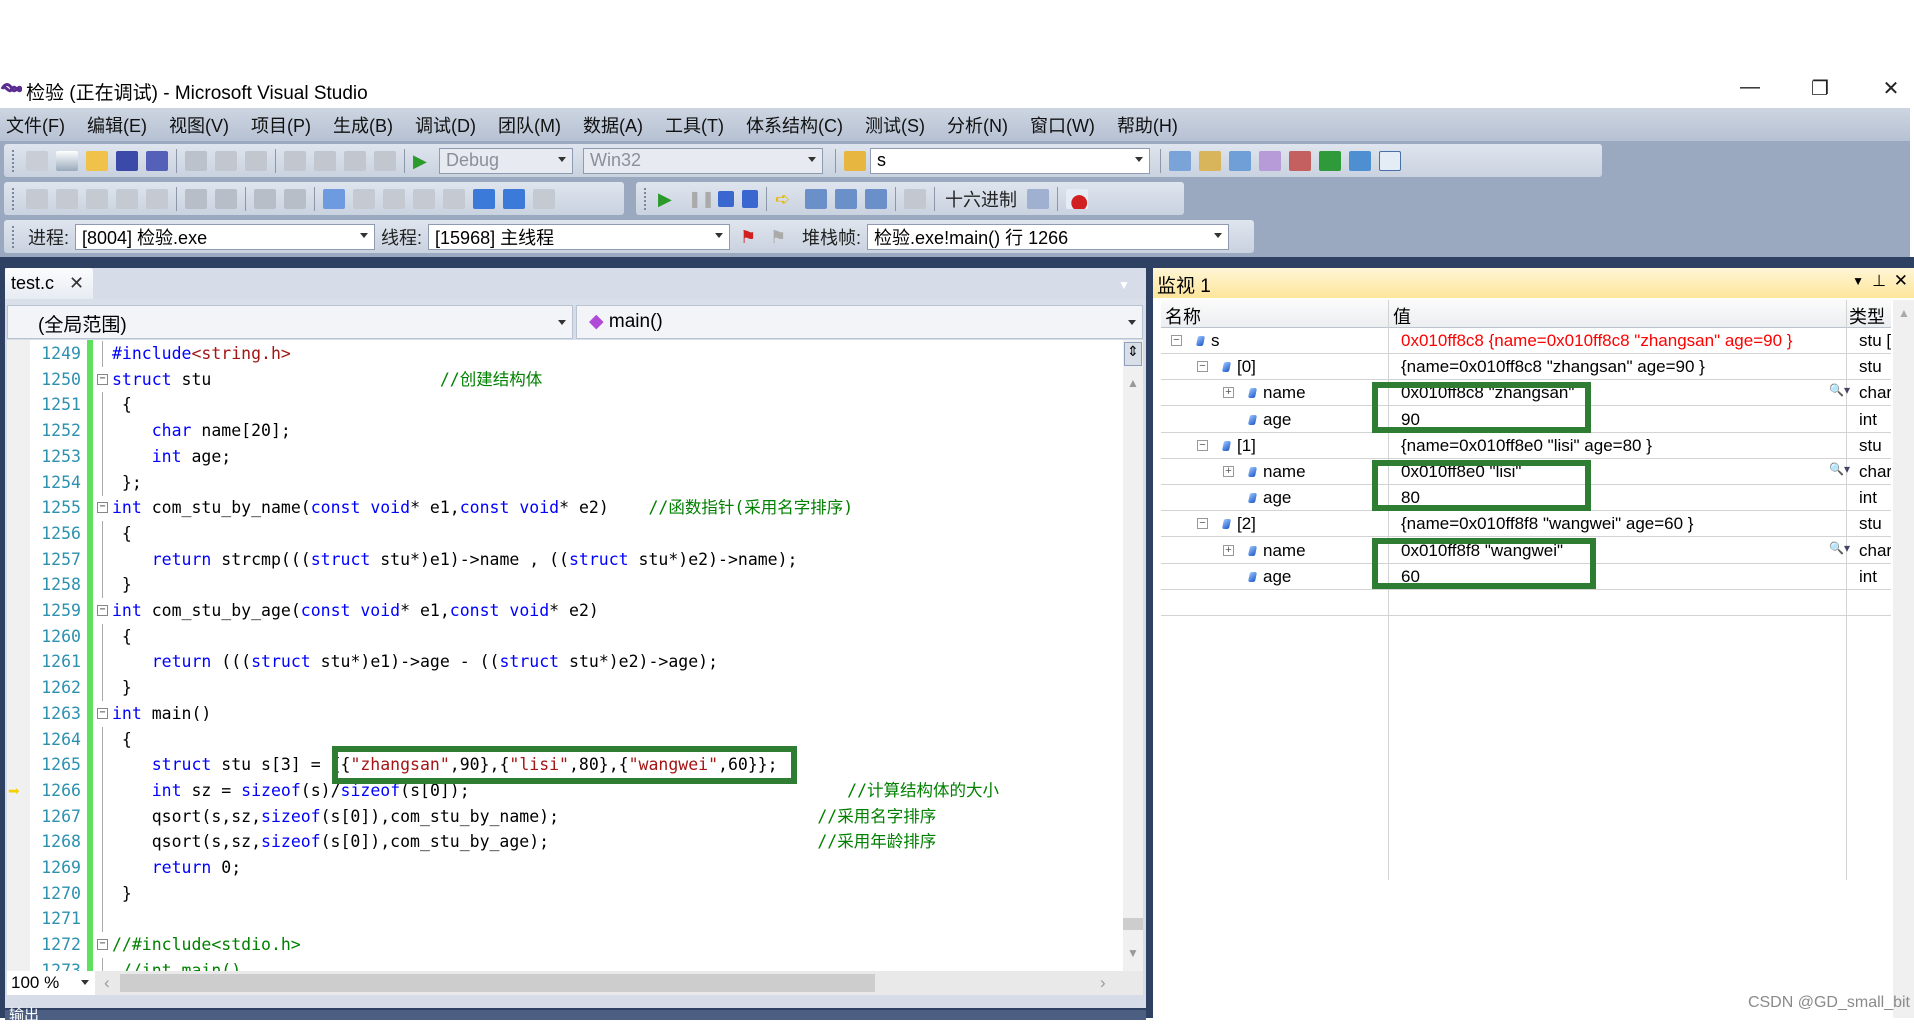 The width and height of the screenshot is (1914, 1031). Describe the element at coordinates (1048, 236) in the screenshot. I see `stack-frame-dropdown: 检验.exe!main() 行 1266` at that location.